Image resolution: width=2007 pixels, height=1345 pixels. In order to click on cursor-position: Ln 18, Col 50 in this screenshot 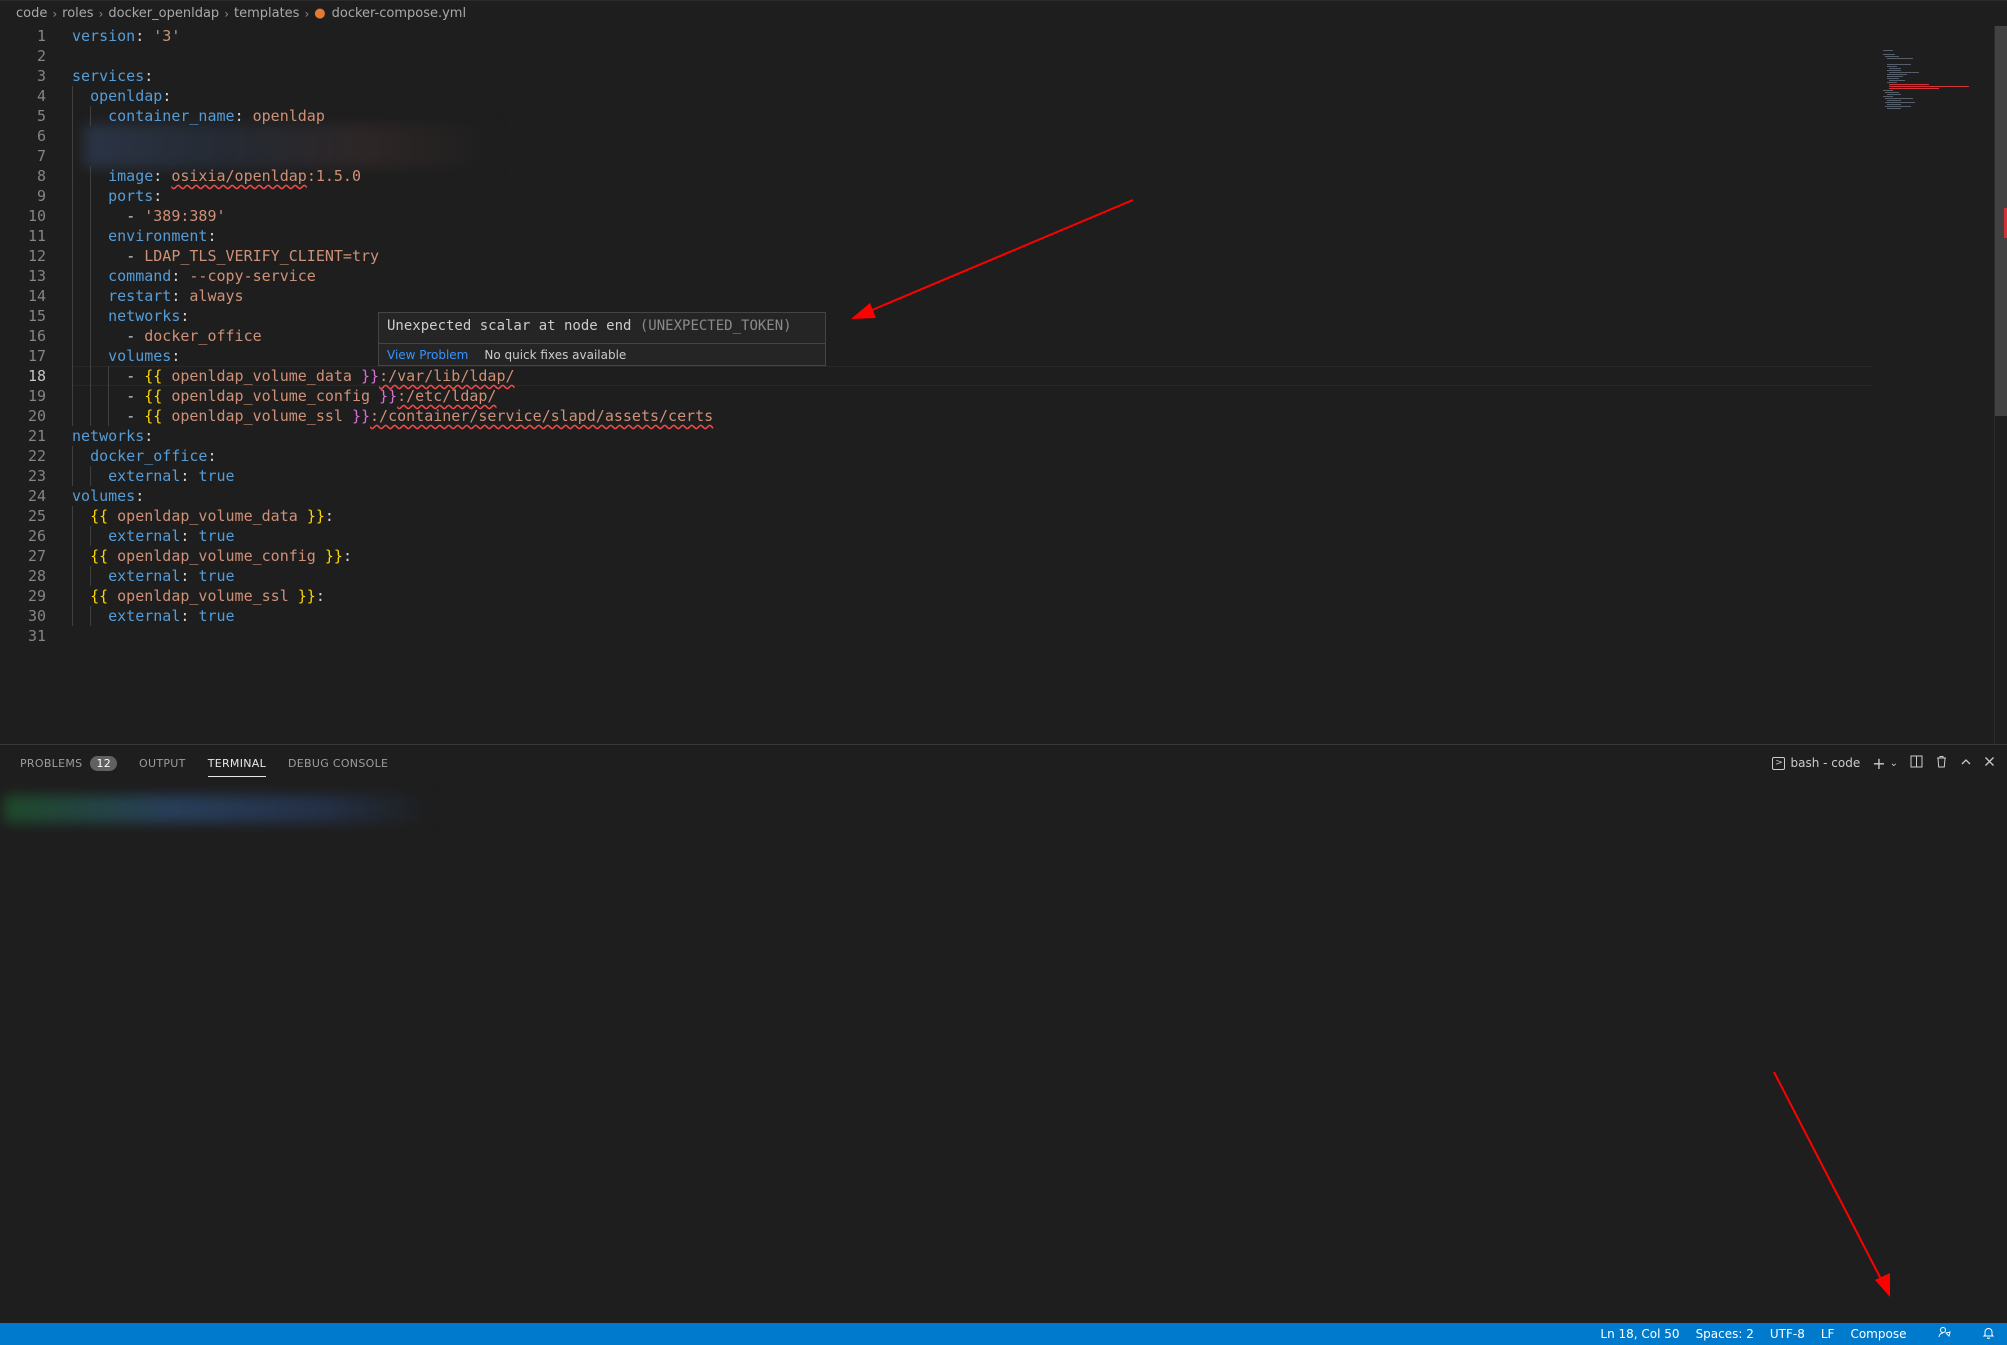, I will do `click(1639, 1334)`.